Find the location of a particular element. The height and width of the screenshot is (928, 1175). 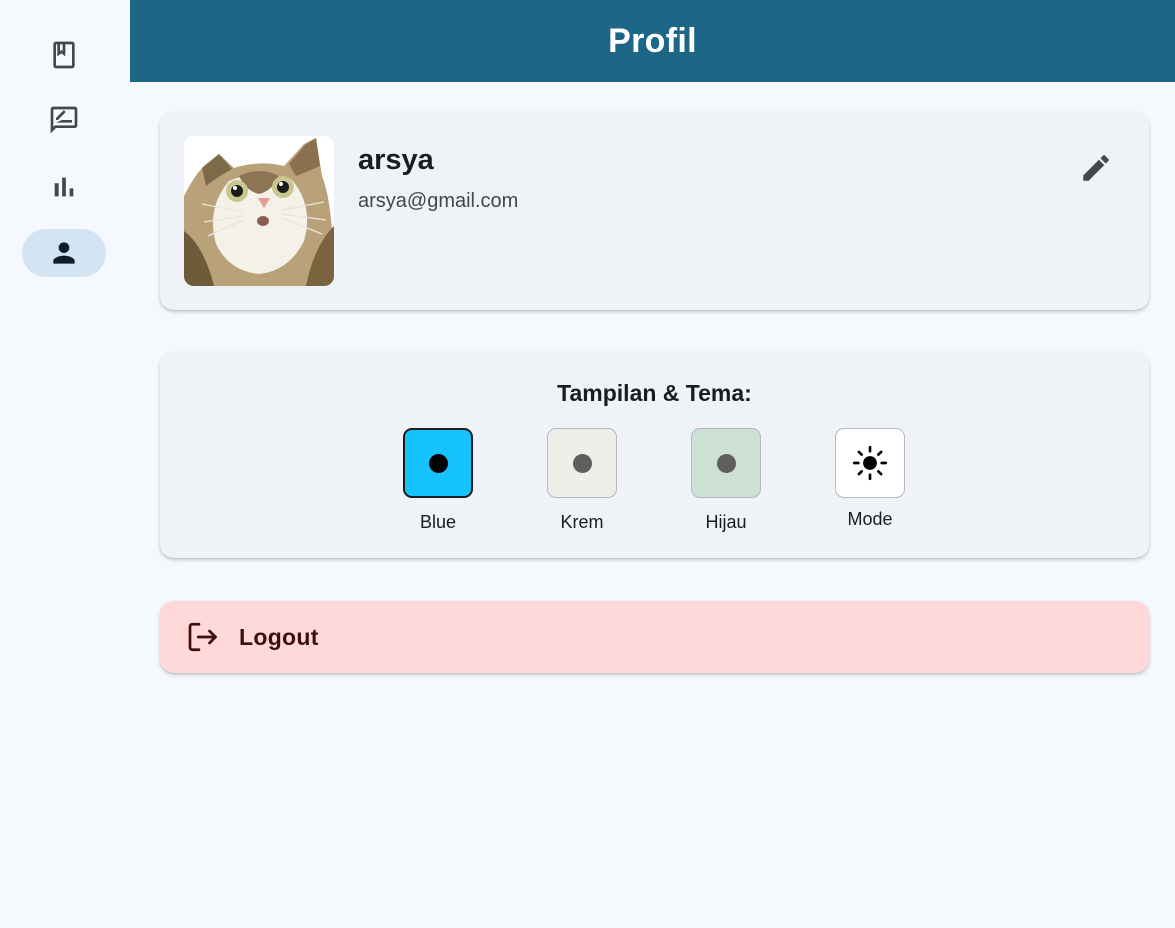

surprised-cat-photo is located at coordinates (259, 211).